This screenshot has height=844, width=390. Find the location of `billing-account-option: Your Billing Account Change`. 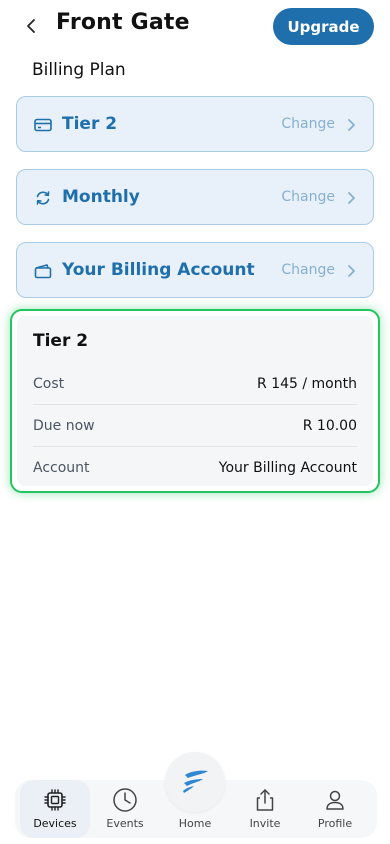

billing-account-option: Your Billing Account Change is located at coordinates (195, 270).